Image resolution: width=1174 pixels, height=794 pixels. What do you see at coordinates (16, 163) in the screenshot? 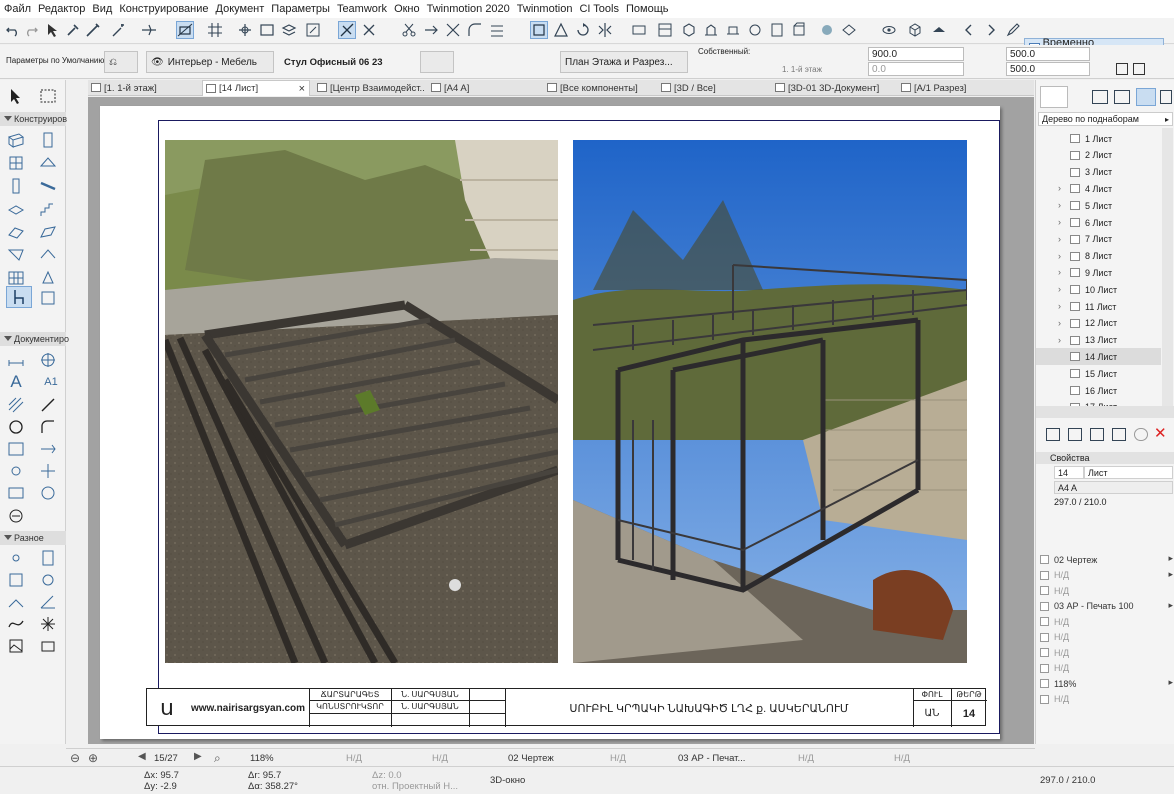
I see `window-tool-icon` at bounding box center [16, 163].